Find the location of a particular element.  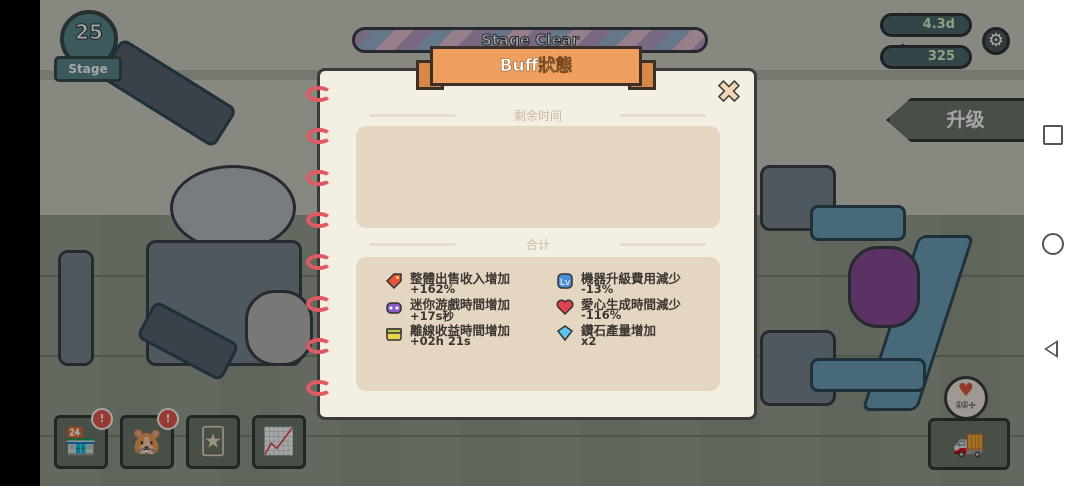

title-ribbon: Buff狀態 is located at coordinates (536, 71).